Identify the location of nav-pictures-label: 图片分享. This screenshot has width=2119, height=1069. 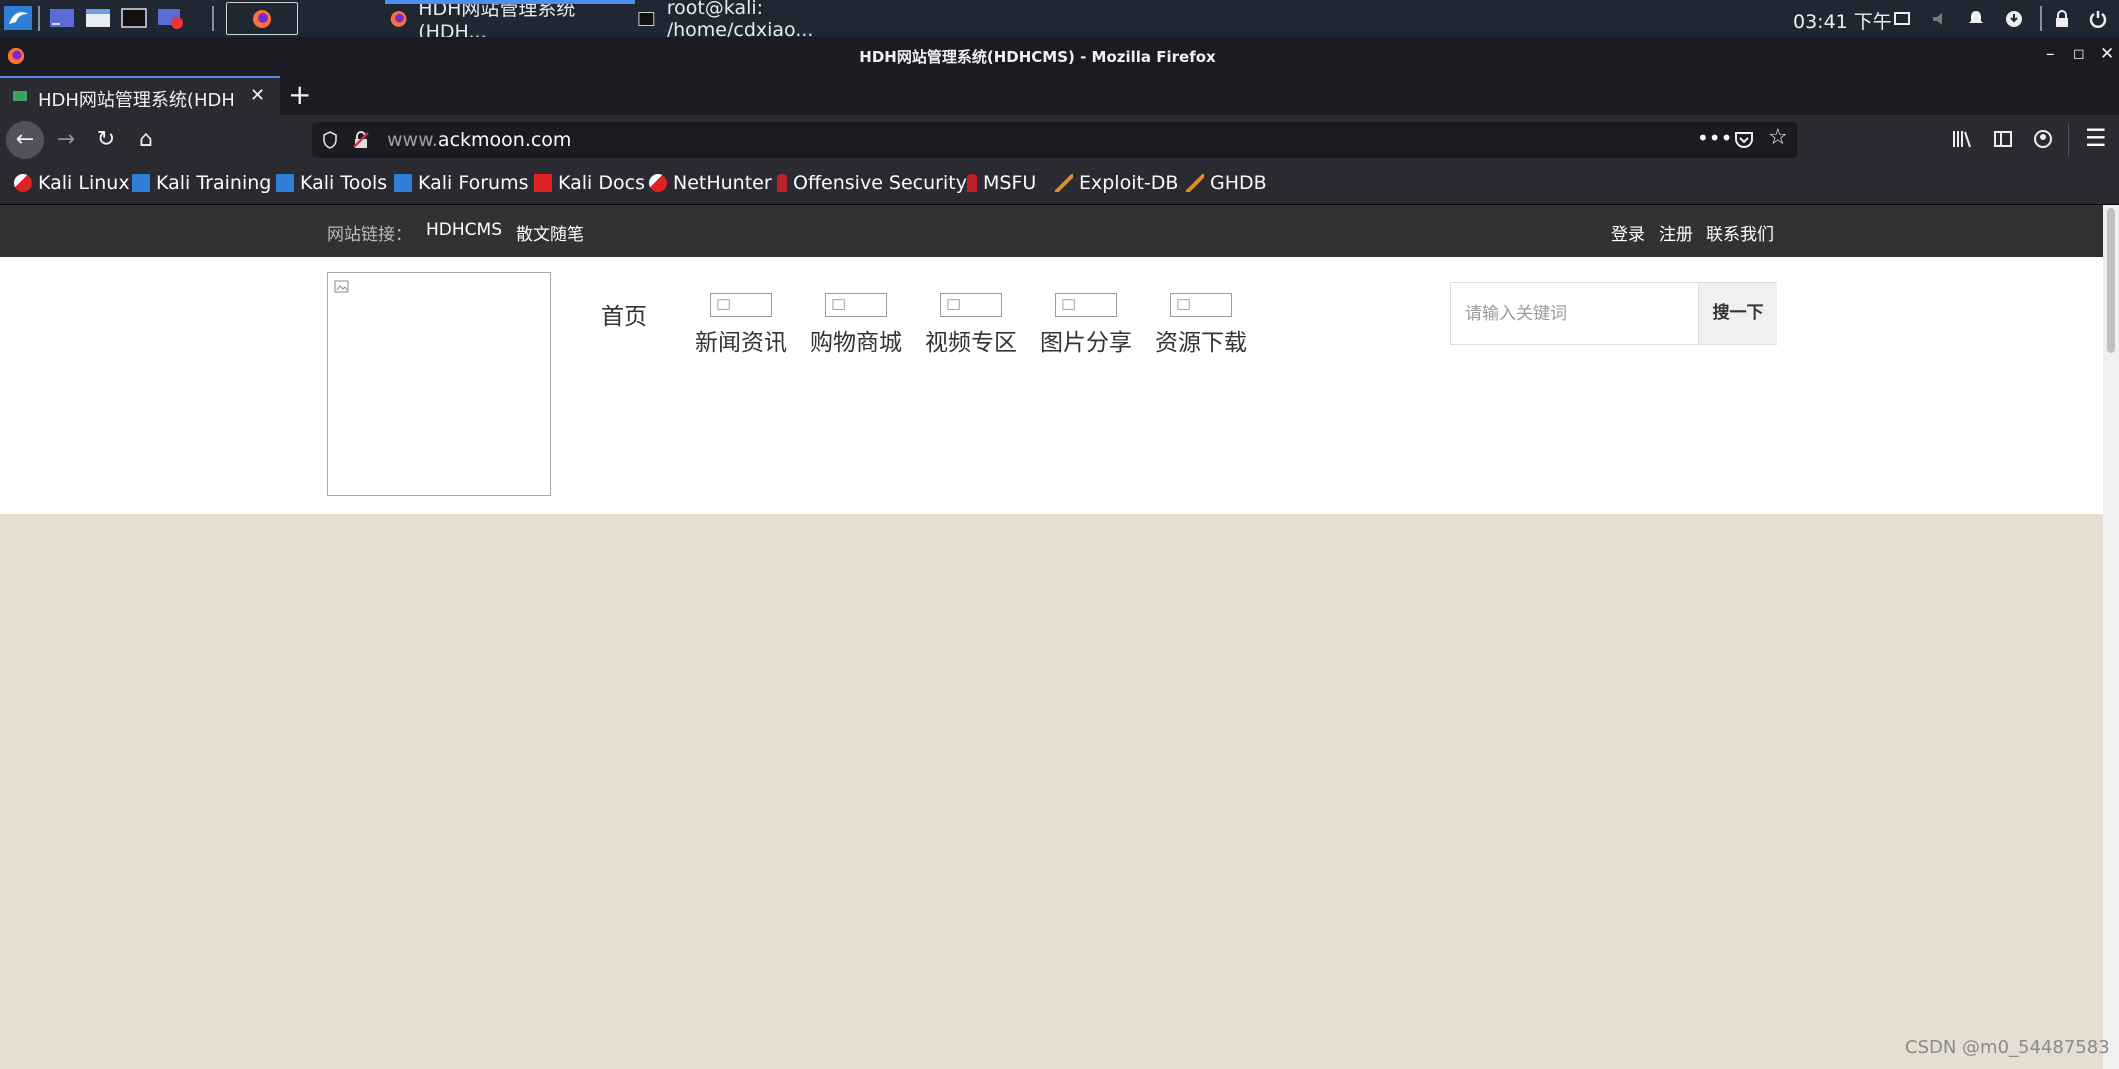
(1086, 343).